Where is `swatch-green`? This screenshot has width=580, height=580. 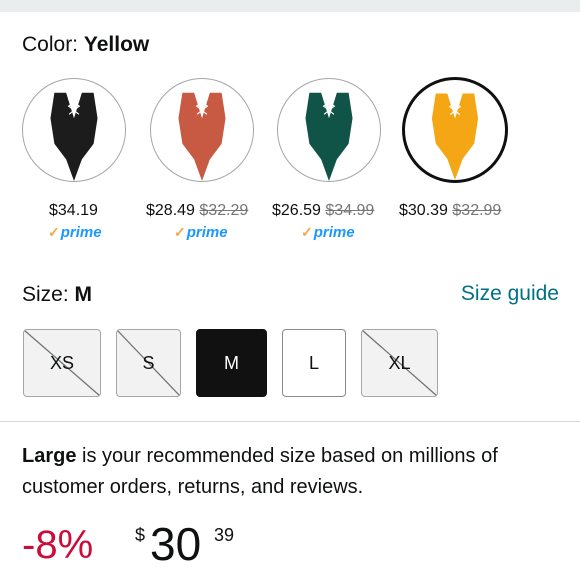 swatch-green is located at coordinates (330, 130).